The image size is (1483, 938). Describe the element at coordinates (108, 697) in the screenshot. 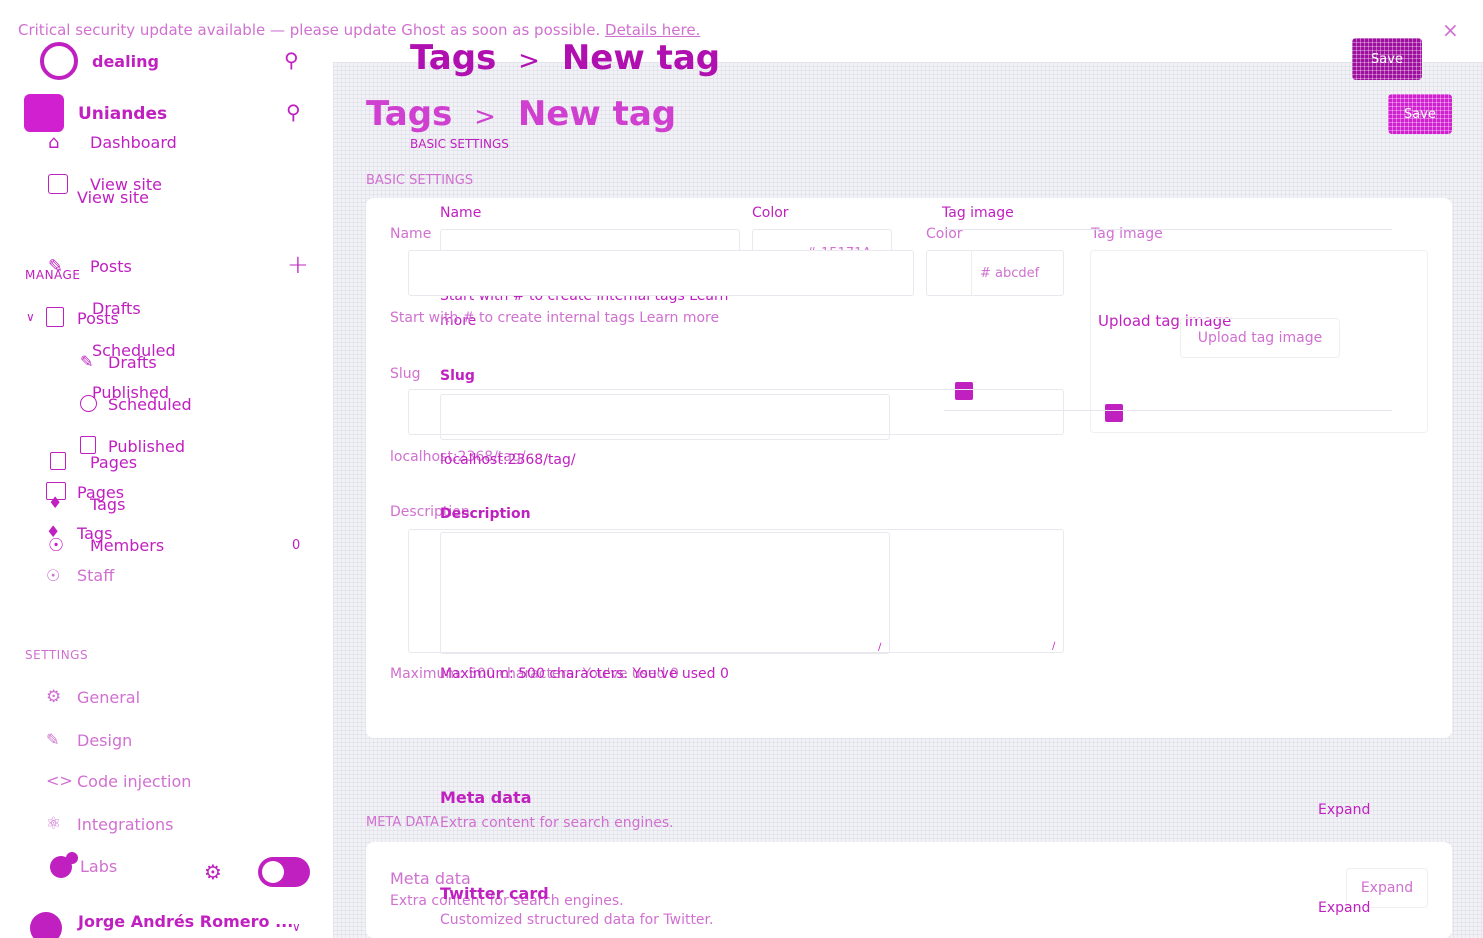

I see `sidebar-item-general: General` at that location.